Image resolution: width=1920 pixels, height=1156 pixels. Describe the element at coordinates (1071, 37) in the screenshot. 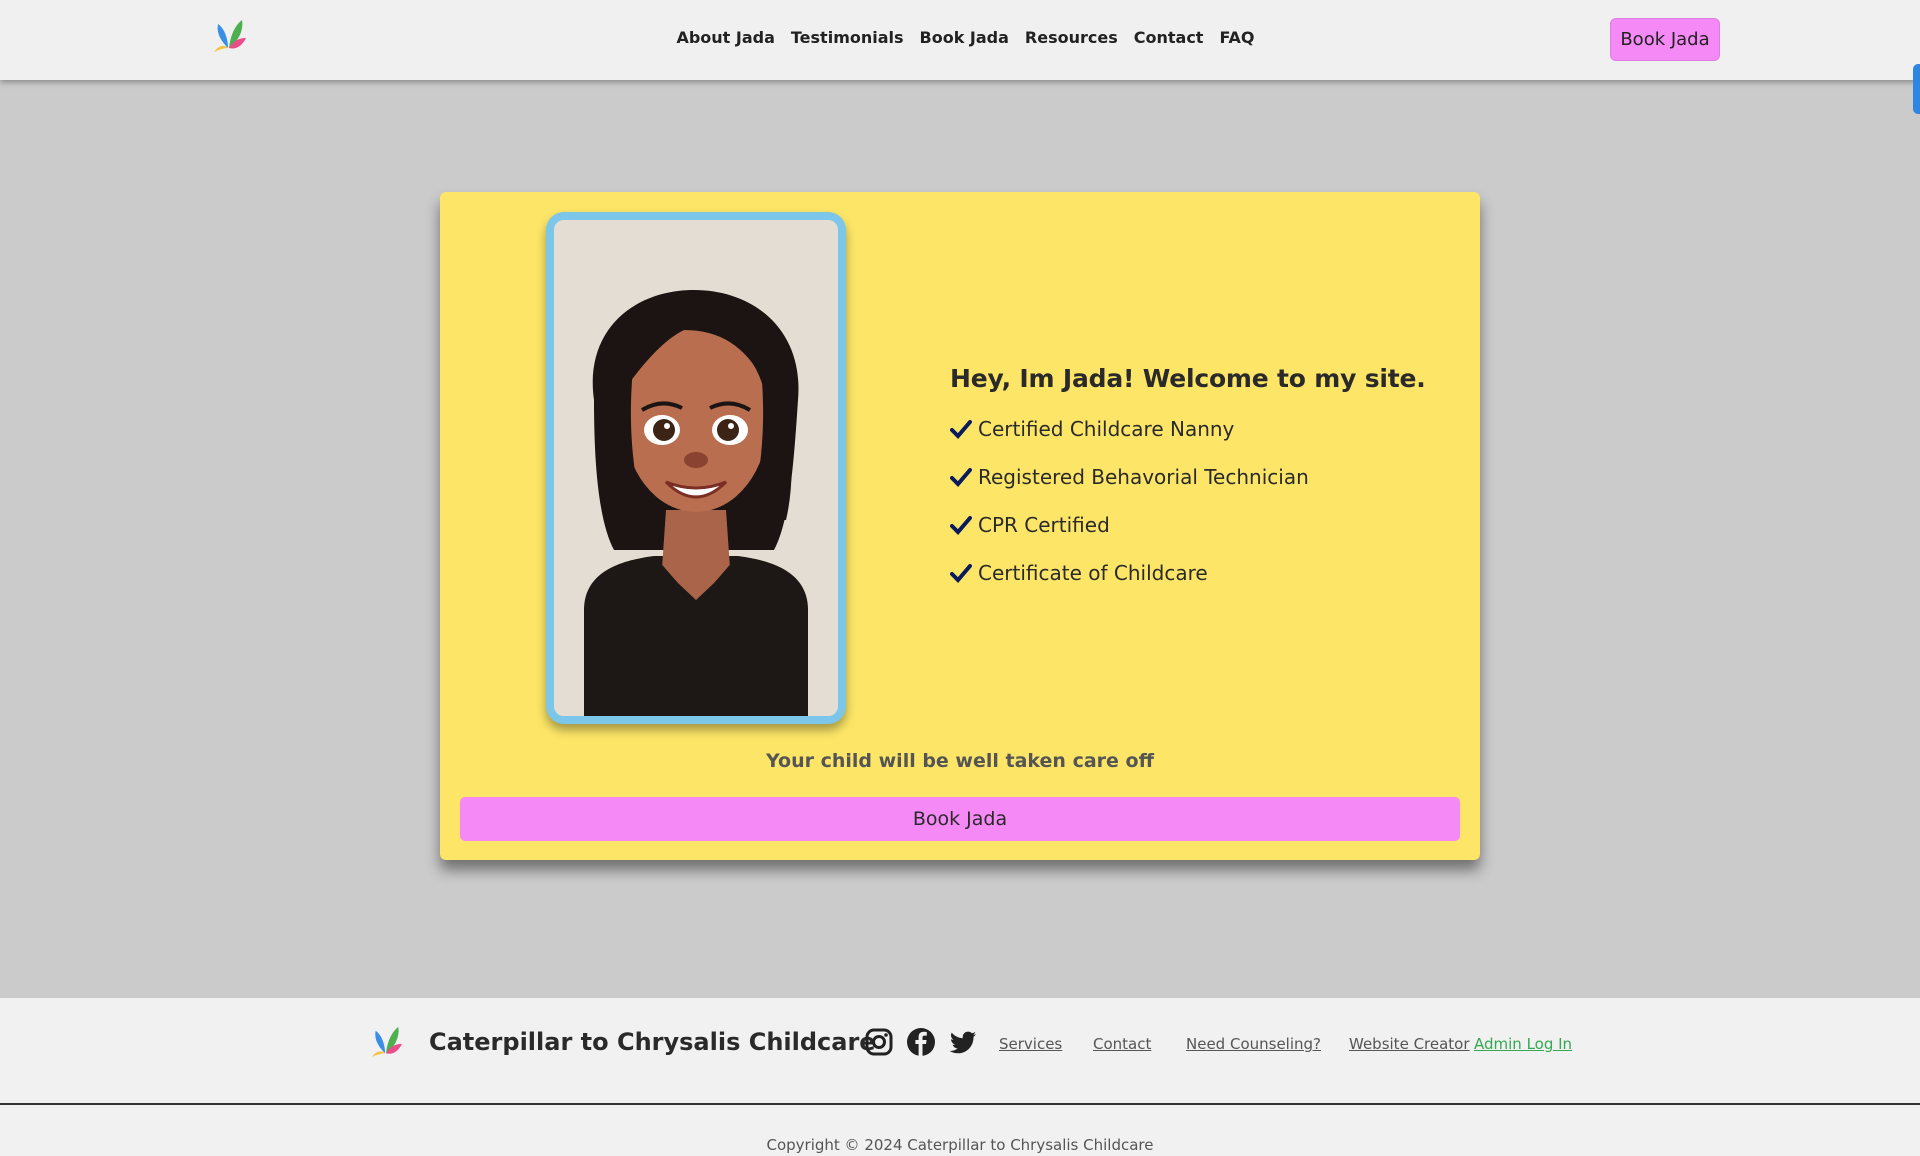

I see `nav-link-resources: Resources` at that location.